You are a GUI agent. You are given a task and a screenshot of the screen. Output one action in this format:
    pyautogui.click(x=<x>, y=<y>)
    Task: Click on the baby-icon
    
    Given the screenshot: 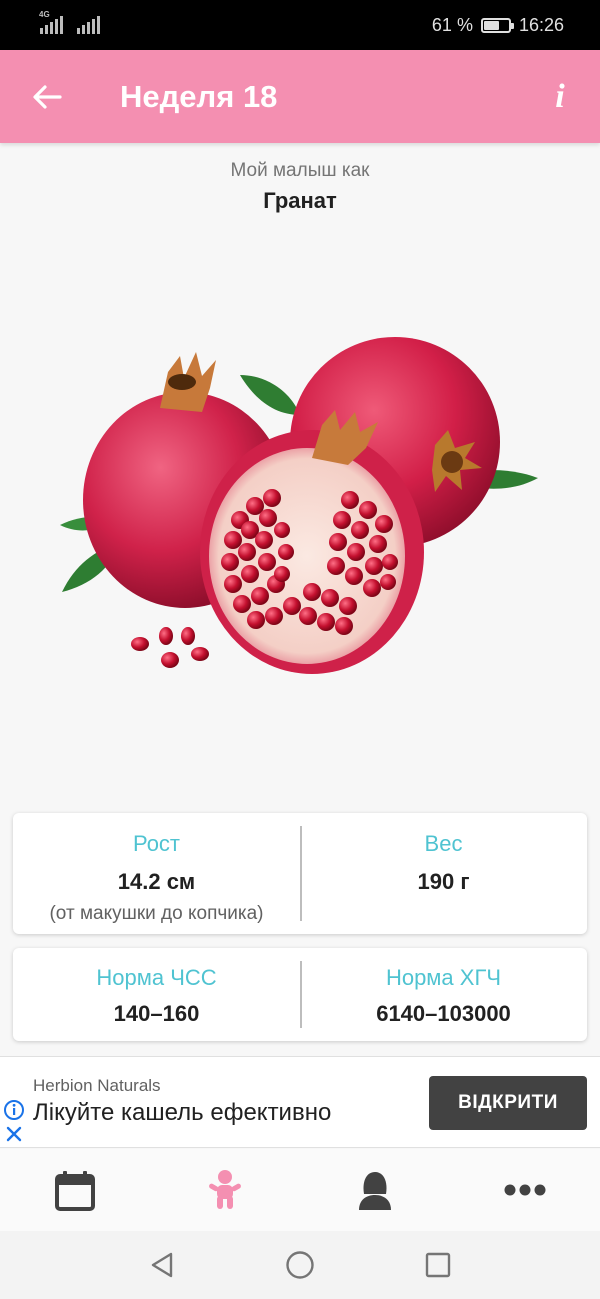 What is the action you would take?
    pyautogui.click(x=225, y=1189)
    